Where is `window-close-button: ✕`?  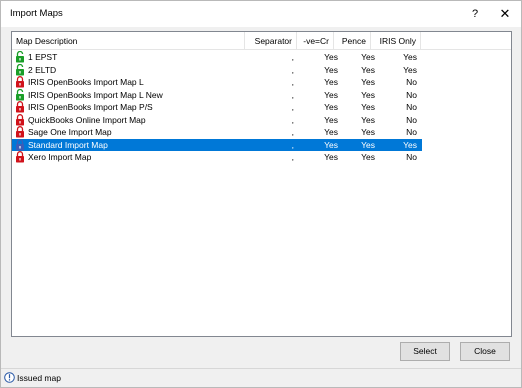
window-close-button: ✕ is located at coordinates (505, 14).